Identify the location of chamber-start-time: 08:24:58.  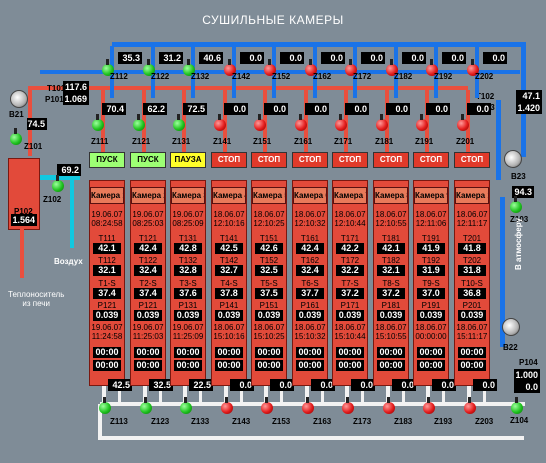
(107, 223).